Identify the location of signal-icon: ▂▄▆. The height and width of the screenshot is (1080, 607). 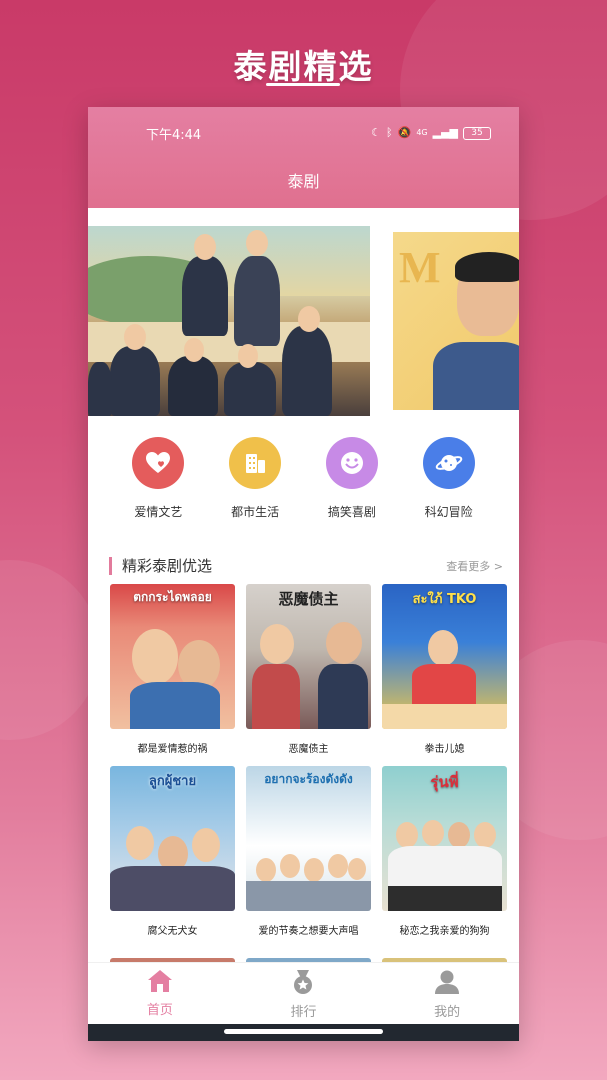
(445, 132).